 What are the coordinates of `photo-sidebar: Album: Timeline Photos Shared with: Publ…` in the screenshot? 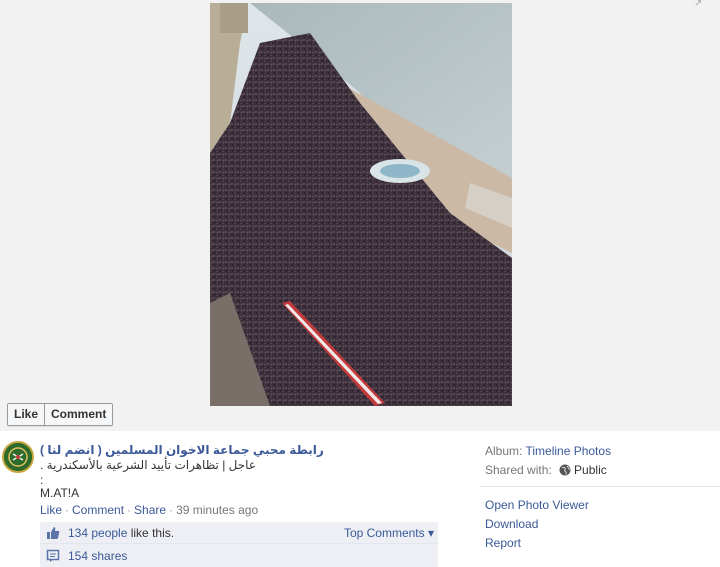 It's located at (602, 462).